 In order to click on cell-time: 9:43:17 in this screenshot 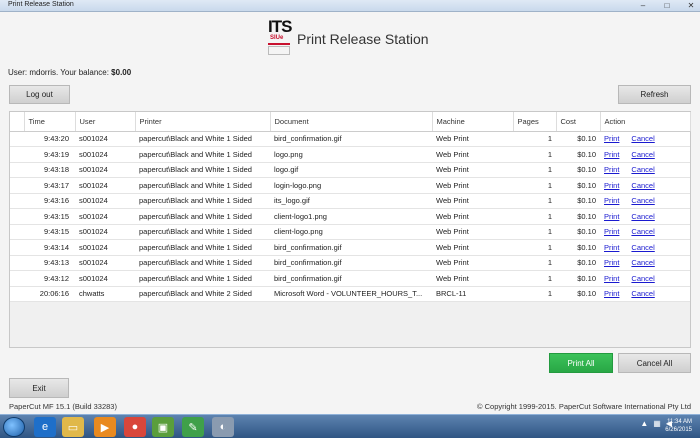, I will do `click(49, 185)`.